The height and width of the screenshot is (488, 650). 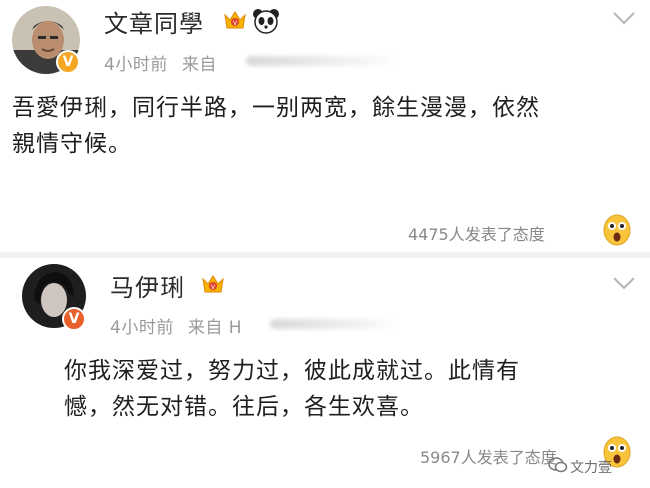 I want to click on post-meta: 4小时前 来自, so click(x=160, y=62).